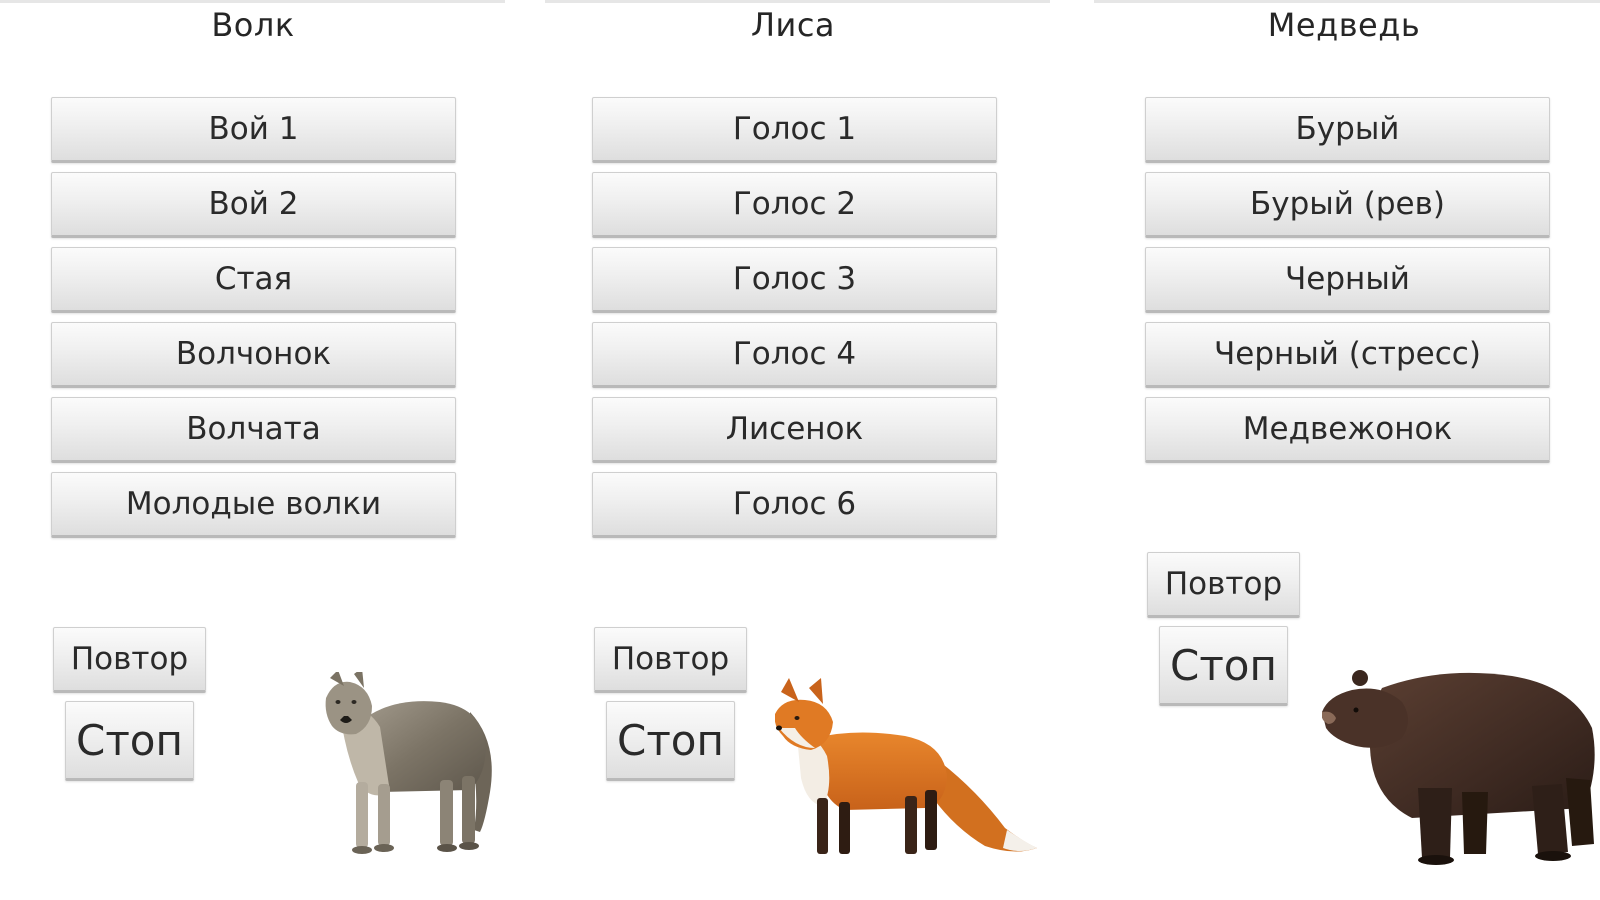 The height and width of the screenshot is (900, 1600). I want to click on wolf-title: Волк, so click(253, 25).